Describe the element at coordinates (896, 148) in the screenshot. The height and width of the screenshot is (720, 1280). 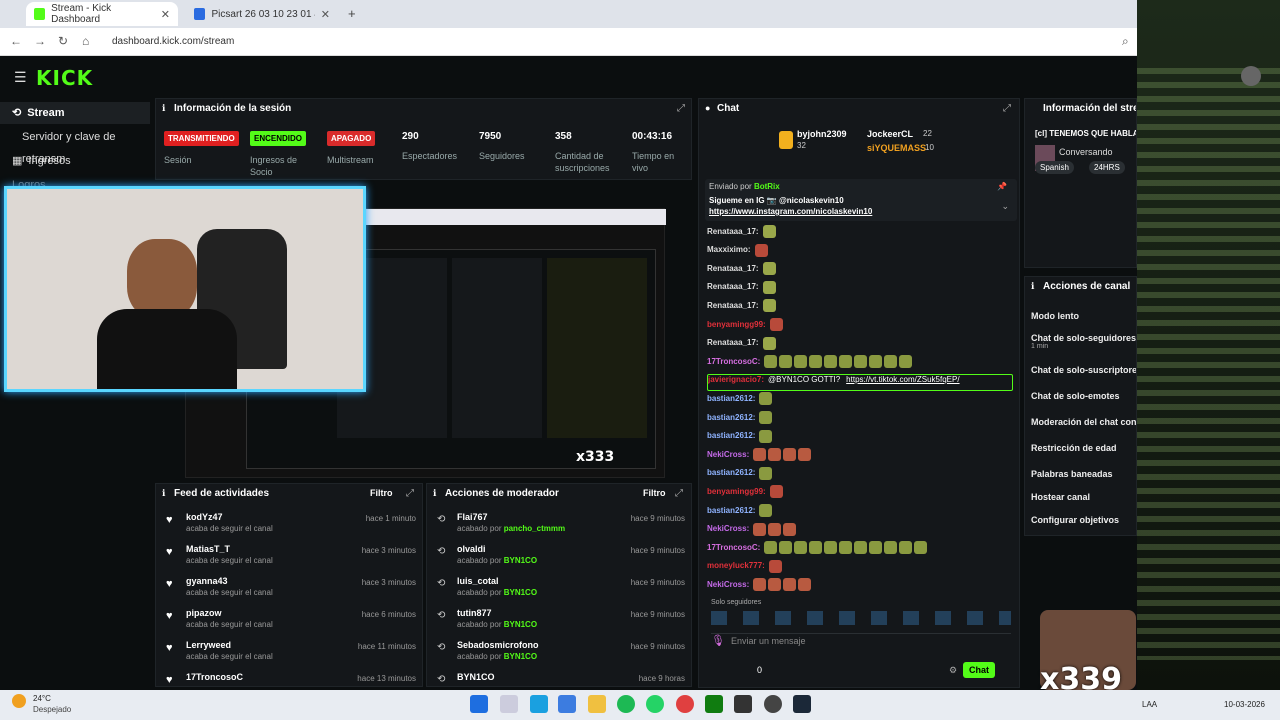
I see `top-gifter-name: siYQUEMASS` at that location.